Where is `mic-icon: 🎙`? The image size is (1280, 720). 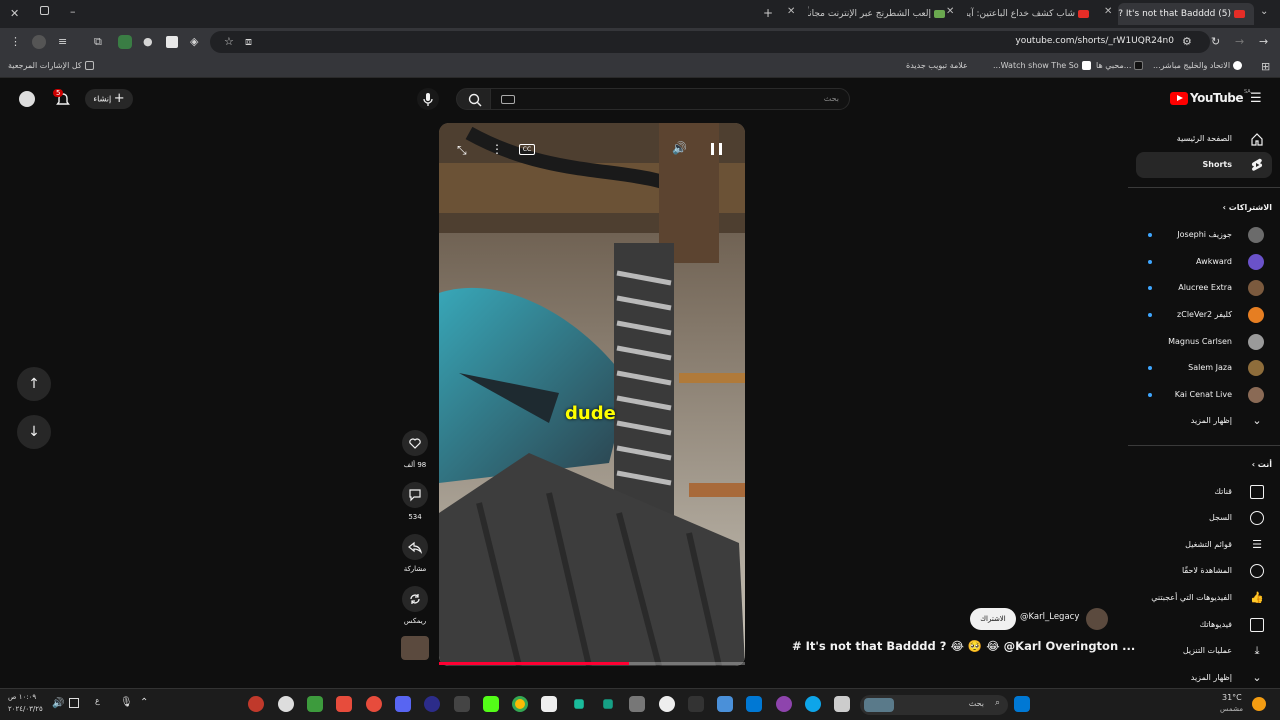
mic-icon: 🎙 is located at coordinates (126, 702).